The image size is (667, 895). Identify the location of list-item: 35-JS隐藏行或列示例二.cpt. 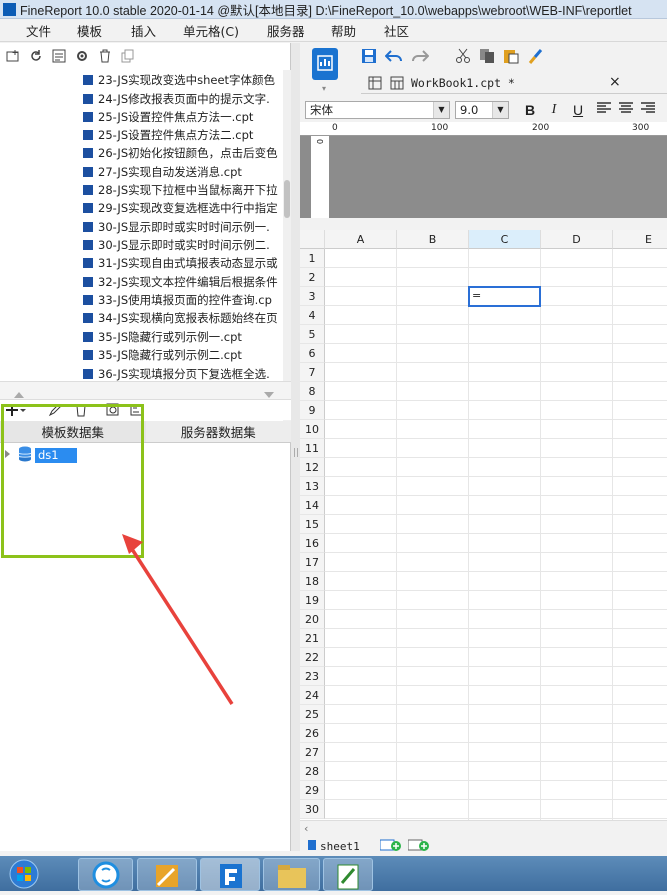
(162, 355).